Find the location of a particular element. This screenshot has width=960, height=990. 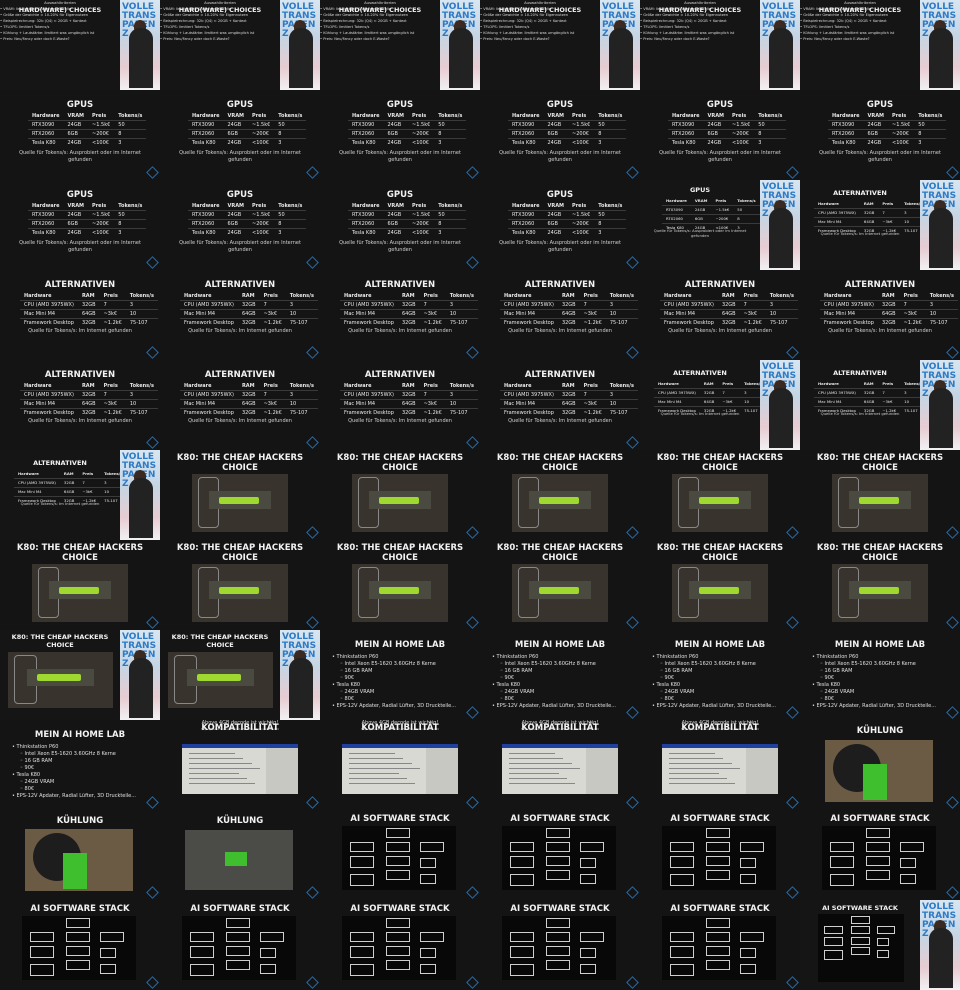

table-header-cell: Tokens/s is located at coordinates (770, 116).